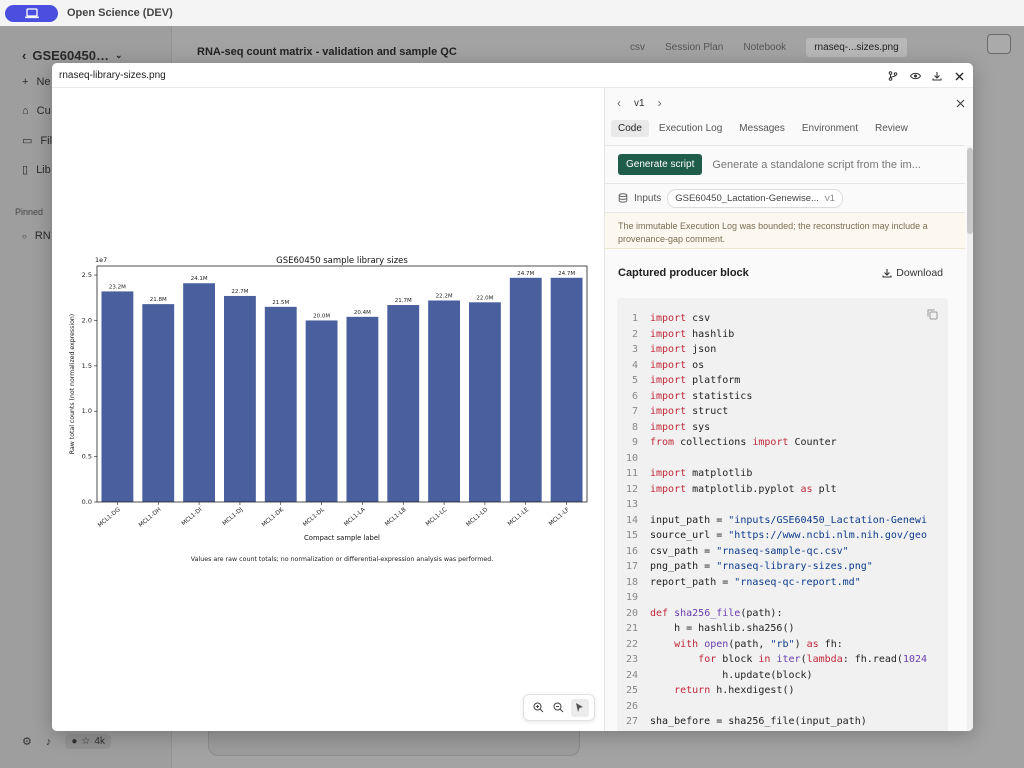 This screenshot has width=1024, height=768. Describe the element at coordinates (354, 517) in the screenshot. I see `x-tick-label: MCL1-LA` at that location.